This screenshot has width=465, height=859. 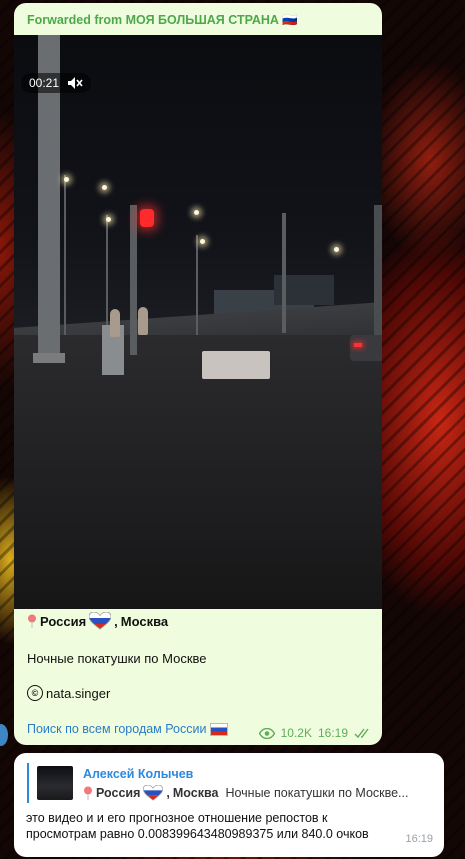 What do you see at coordinates (68, 693) in the screenshot?
I see `post-credit: © nata.singer` at bounding box center [68, 693].